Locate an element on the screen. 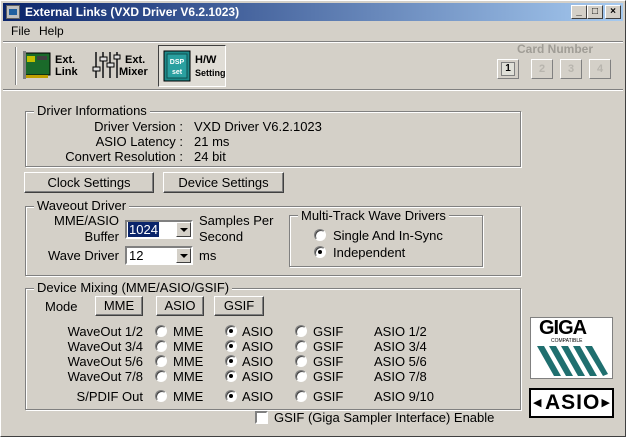  maximize-button: □ is located at coordinates (595, 12).